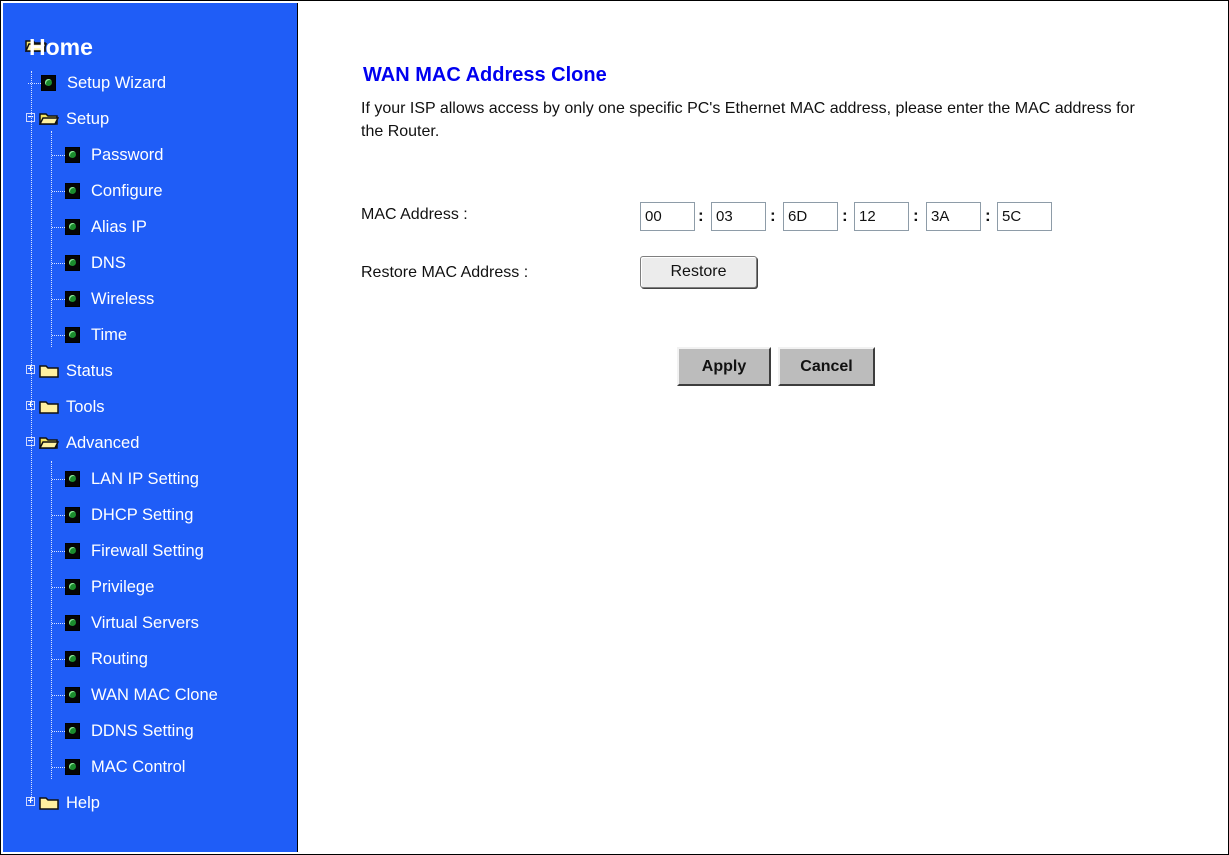 This screenshot has height=855, width=1229. I want to click on cancel-button: Cancel, so click(826, 366).